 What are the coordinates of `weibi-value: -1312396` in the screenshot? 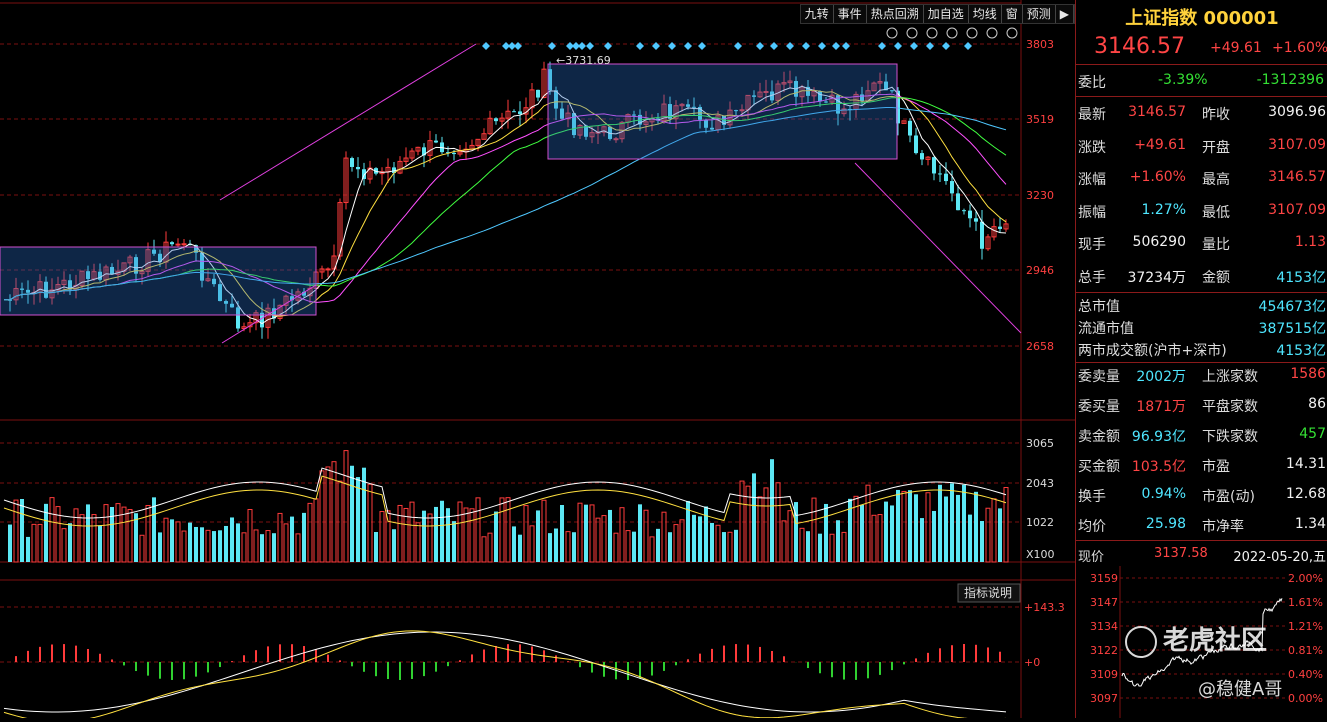 It's located at (1290, 80).